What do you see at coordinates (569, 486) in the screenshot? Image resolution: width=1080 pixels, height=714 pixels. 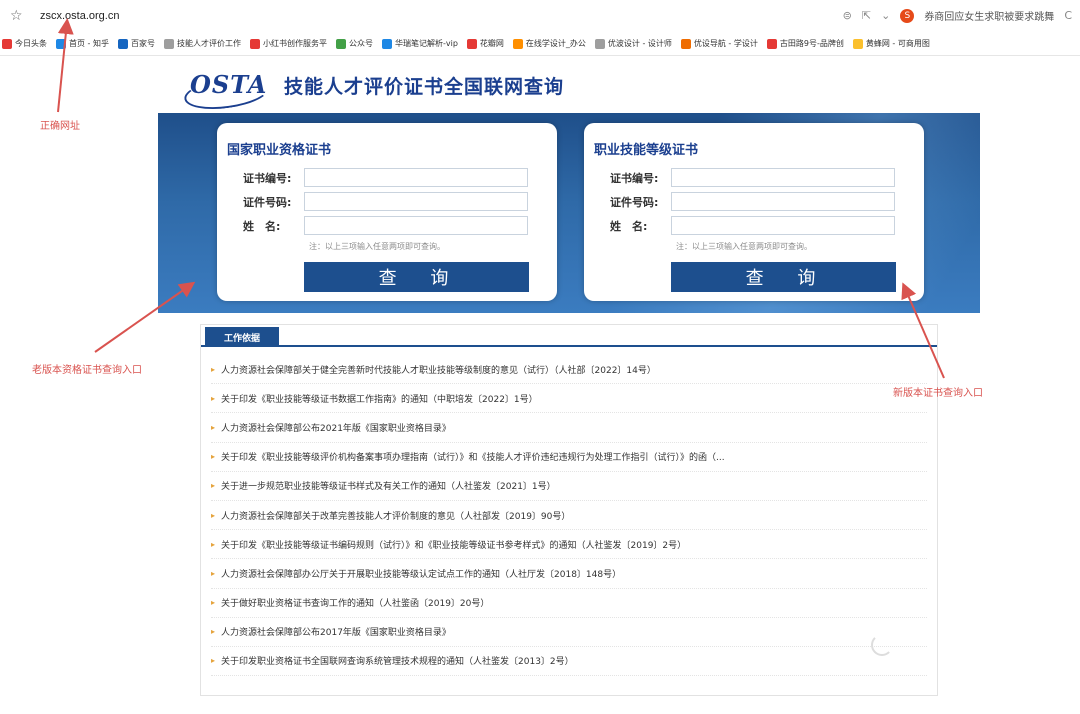 I see `document-link: ▸ 关于进一步规范职业技能等级证书样式及有关工作的通知（人社鉴发〔2021〕1号）` at bounding box center [569, 486].